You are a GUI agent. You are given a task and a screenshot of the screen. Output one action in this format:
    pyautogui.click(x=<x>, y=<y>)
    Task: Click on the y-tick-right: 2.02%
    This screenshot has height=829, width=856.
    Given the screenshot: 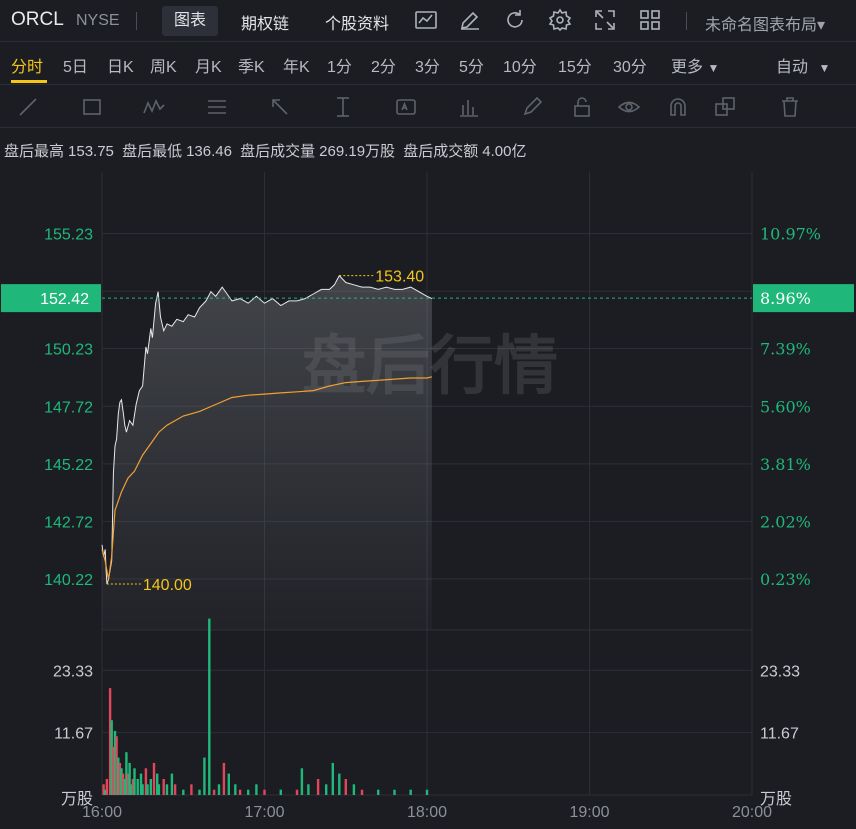 What is the action you would take?
    pyautogui.click(x=785, y=521)
    